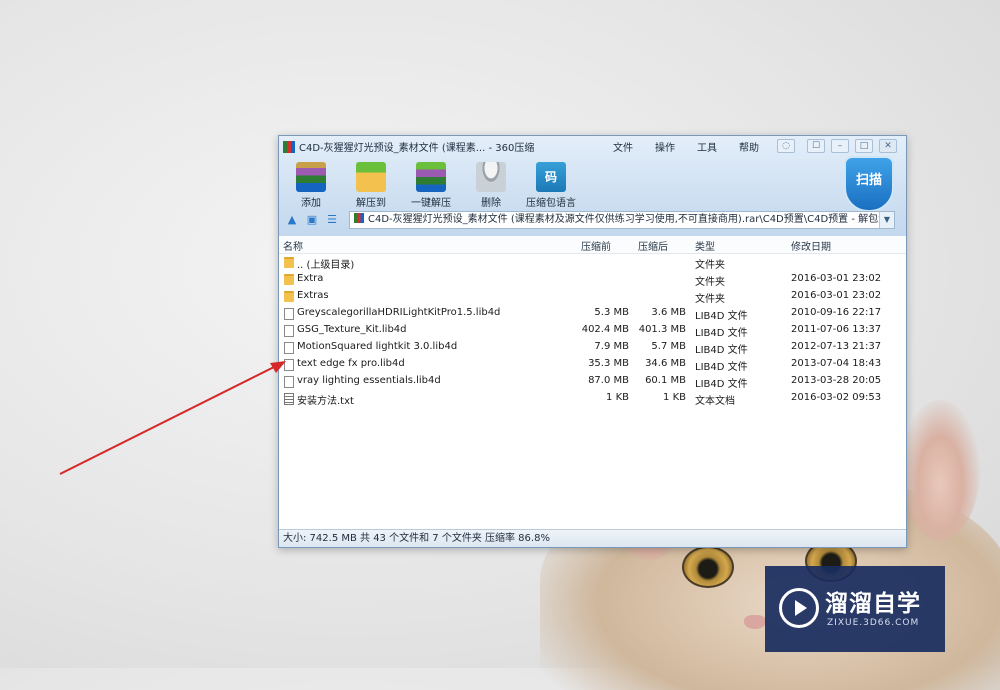 The height and width of the screenshot is (690, 1000). Describe the element at coordinates (799, 608) in the screenshot. I see `play-logo-icon` at that location.